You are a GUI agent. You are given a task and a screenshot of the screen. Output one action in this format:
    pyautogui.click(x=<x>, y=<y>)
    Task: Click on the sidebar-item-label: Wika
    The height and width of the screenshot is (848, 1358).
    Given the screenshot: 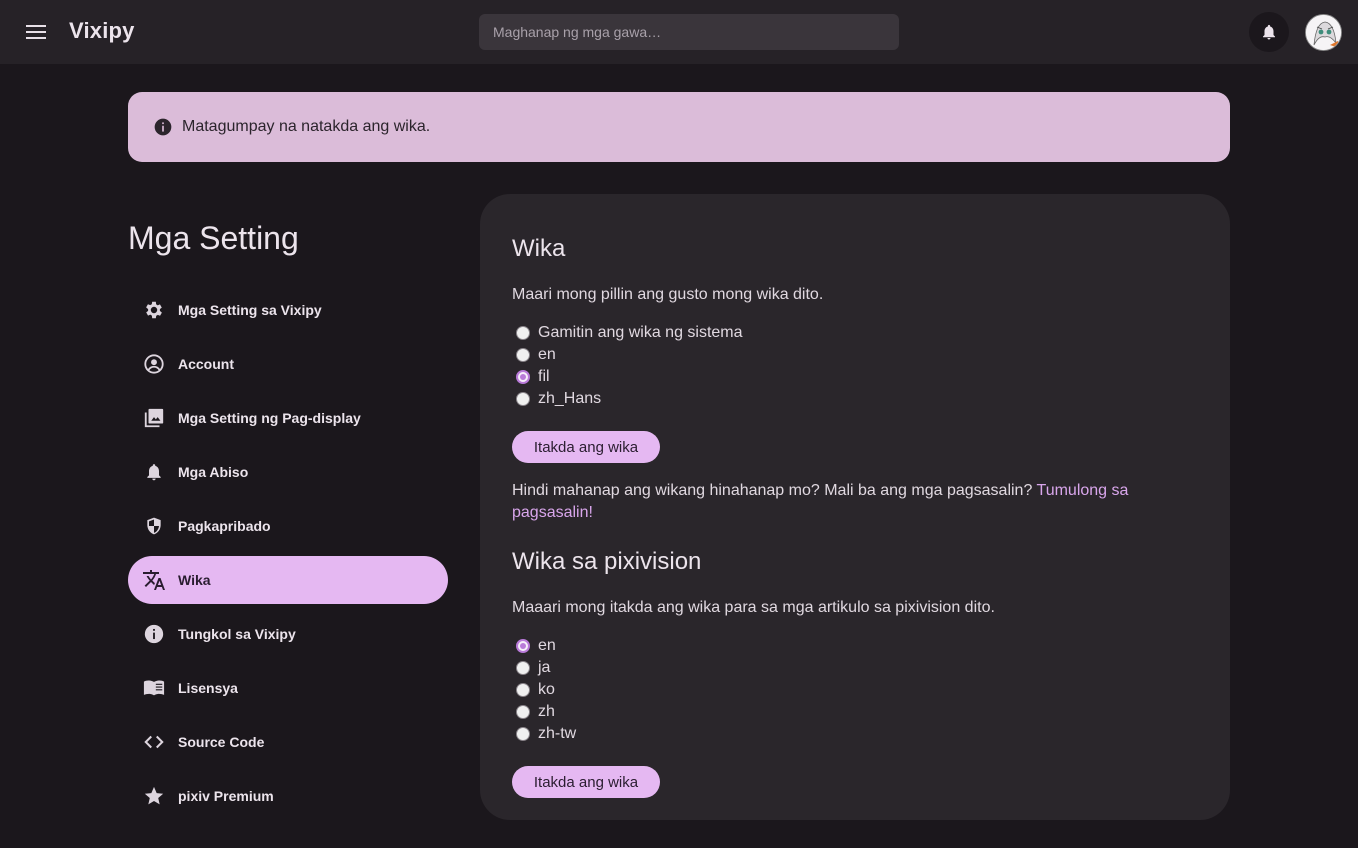 What is the action you would take?
    pyautogui.click(x=194, y=580)
    